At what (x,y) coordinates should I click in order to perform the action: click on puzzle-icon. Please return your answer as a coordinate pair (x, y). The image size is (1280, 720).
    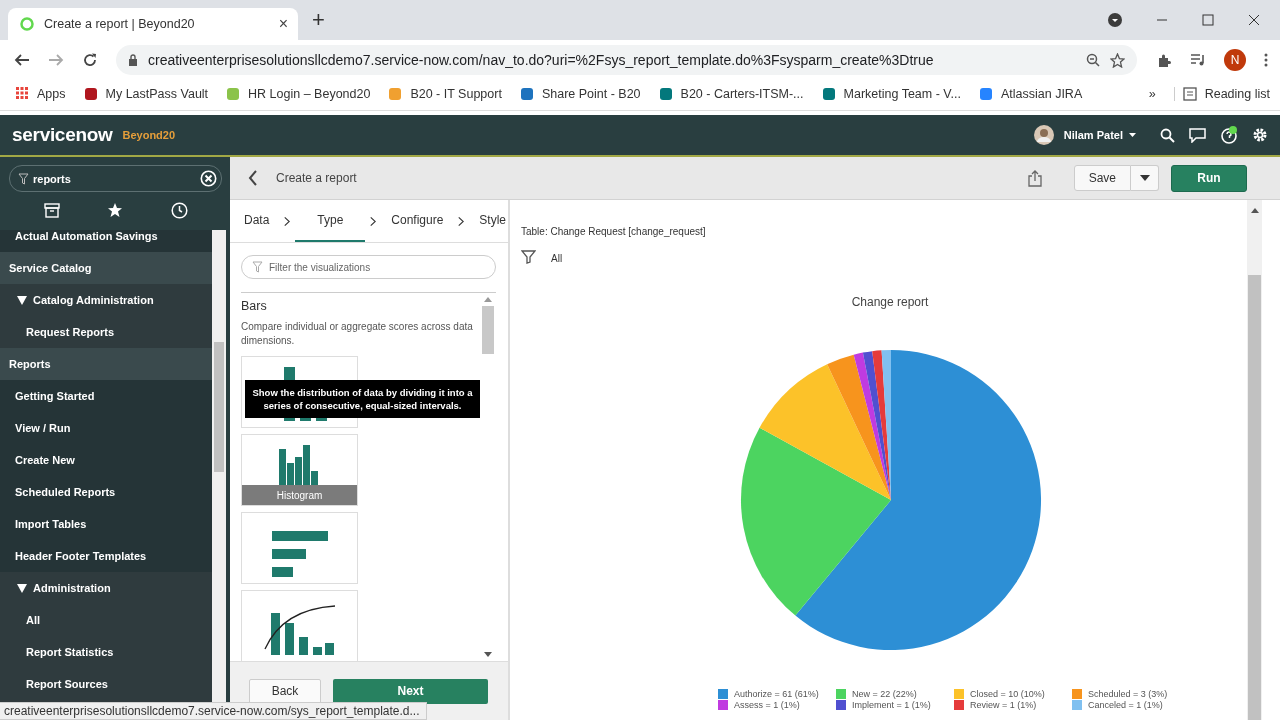
    Looking at the image, I should click on (1164, 60).